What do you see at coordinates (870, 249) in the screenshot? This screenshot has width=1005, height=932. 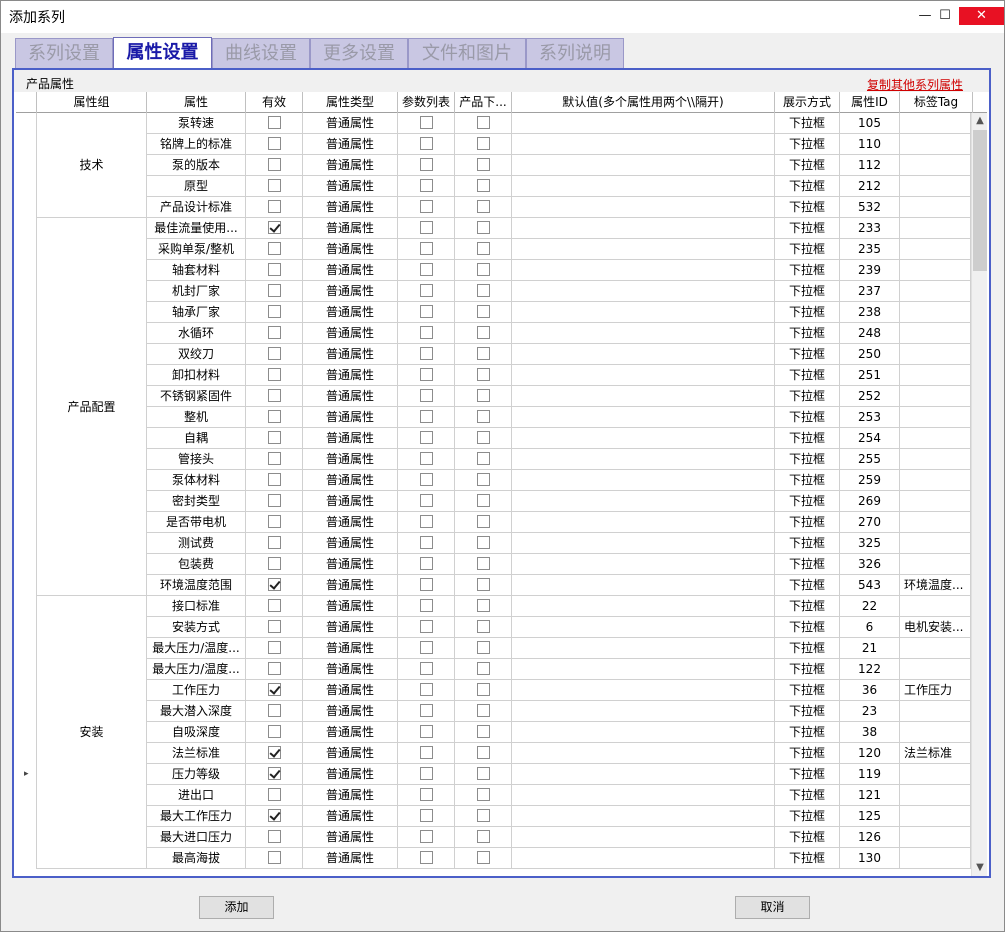 I see `cell-id: 235` at bounding box center [870, 249].